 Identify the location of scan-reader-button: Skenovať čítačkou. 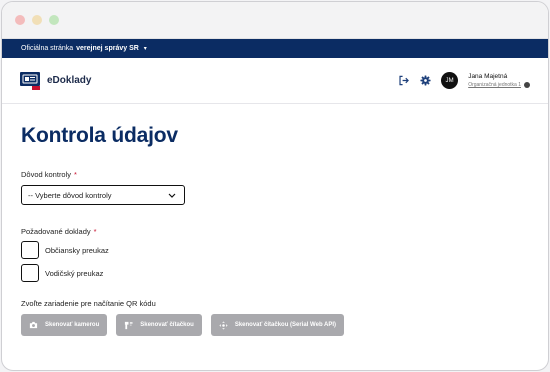
(159, 325).